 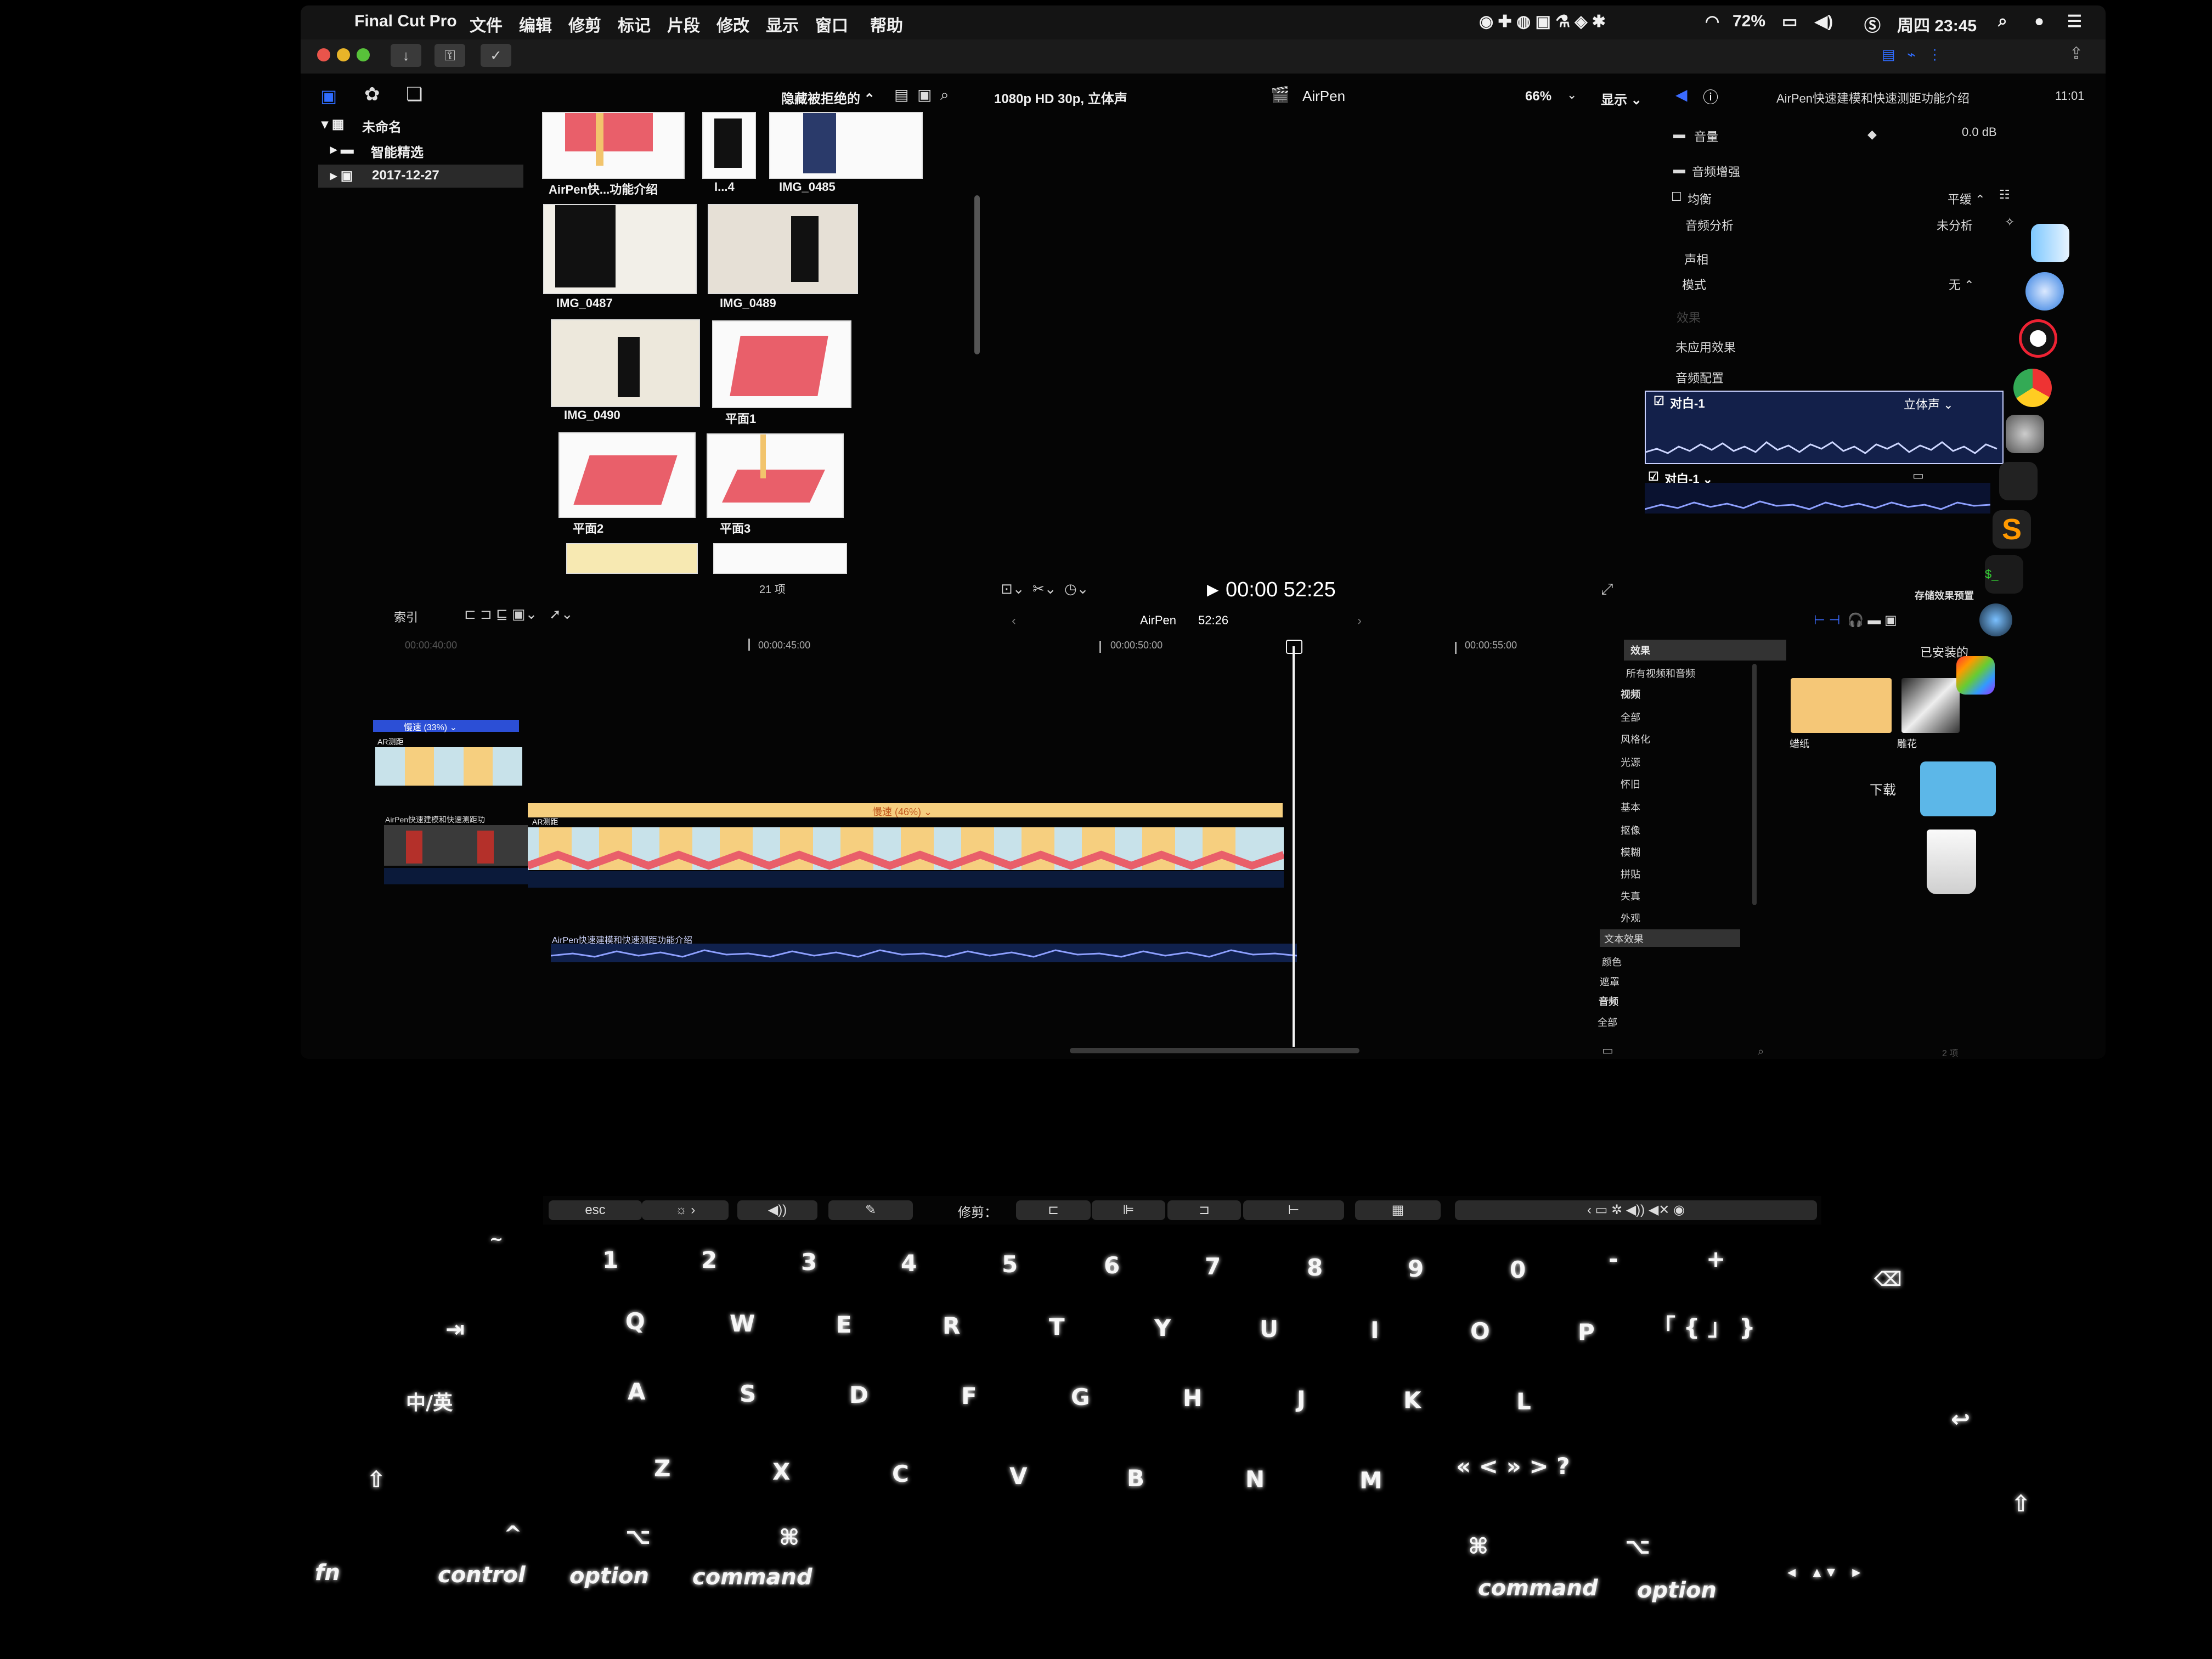 I want to click on playhead-handle, so click(x=1294, y=647).